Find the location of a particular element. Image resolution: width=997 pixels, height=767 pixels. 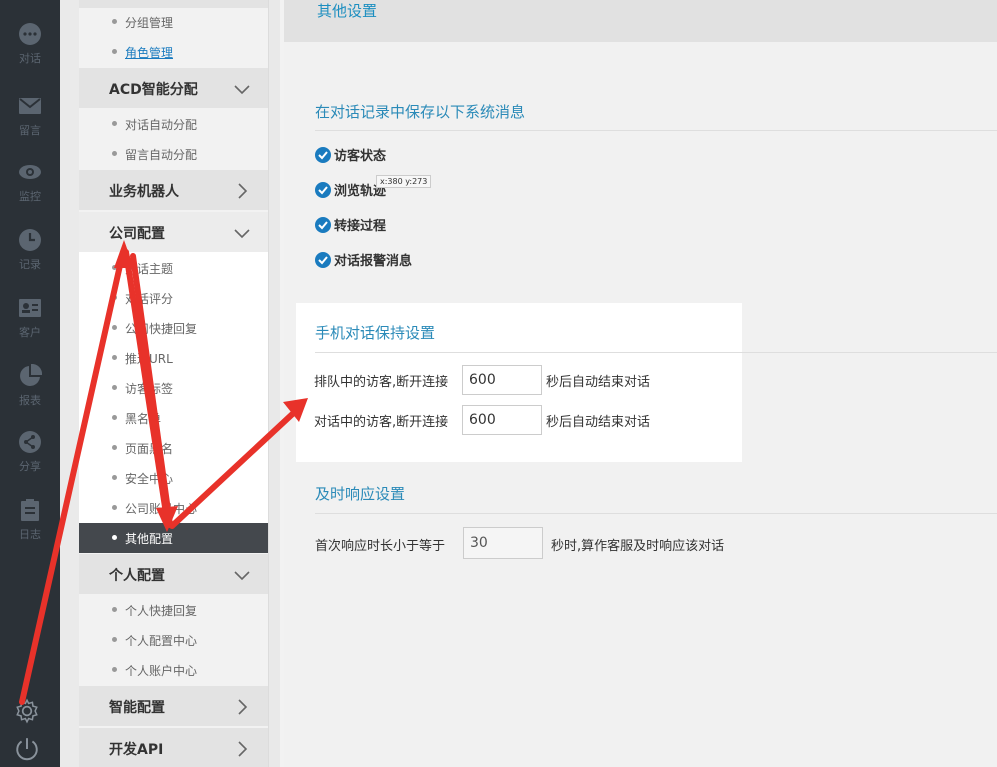

checkbox-alarm-messages: 对话报警消息 is located at coordinates (363, 259).